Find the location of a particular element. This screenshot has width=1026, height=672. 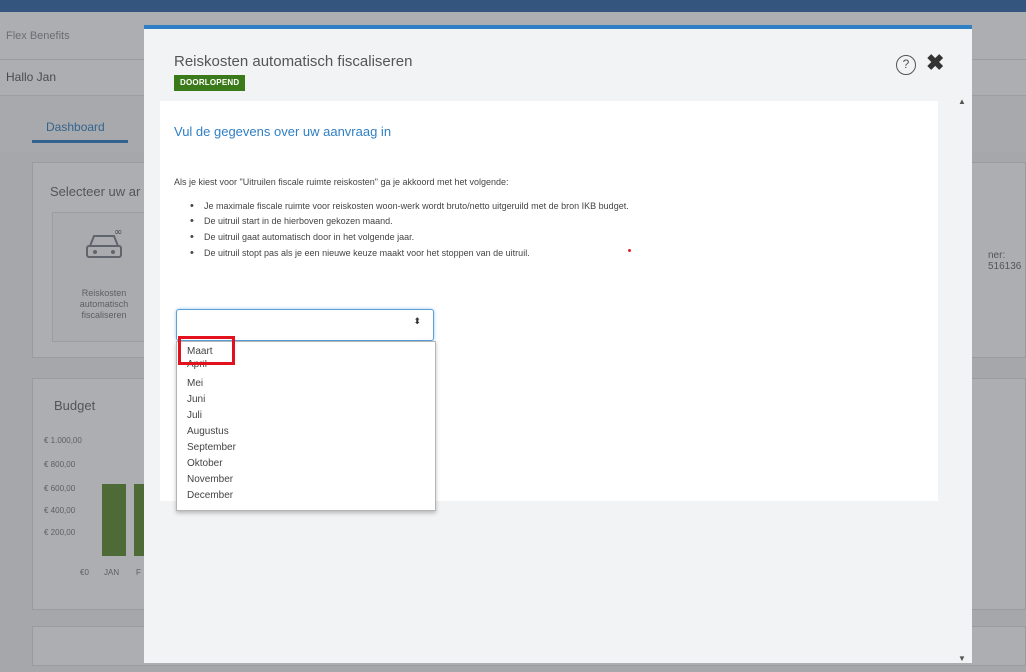

scroll-down-icon: ▼ is located at coordinates (962, 658).